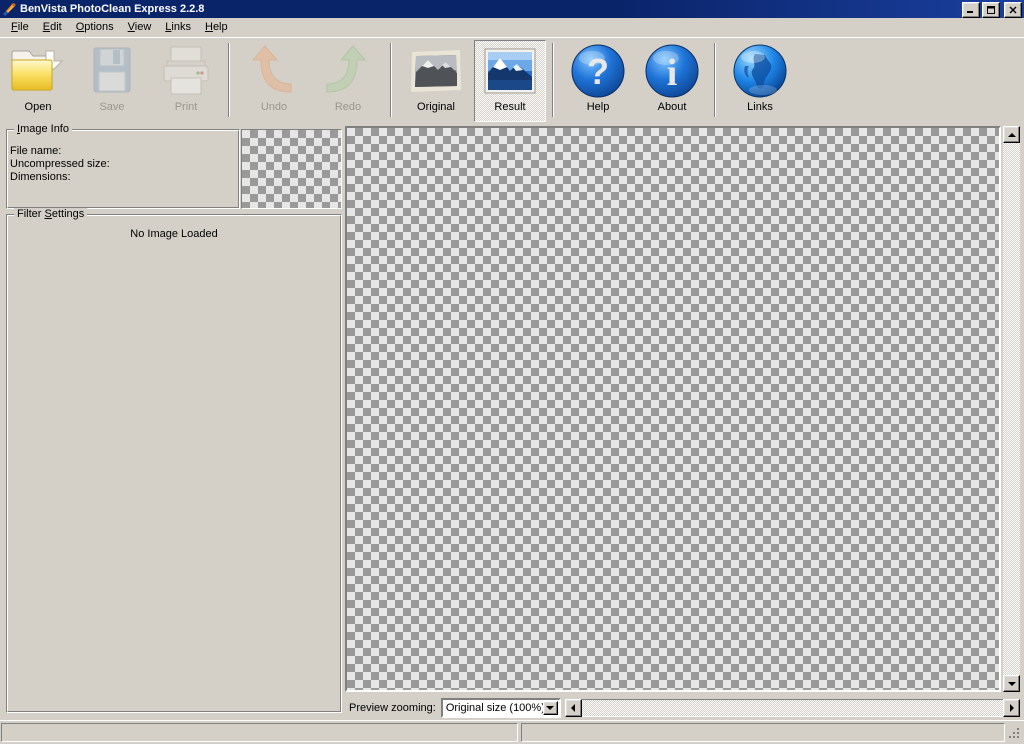 The image size is (1024, 744). Describe the element at coordinates (1014, 733) in the screenshot. I see `resize-grip-icon` at that location.